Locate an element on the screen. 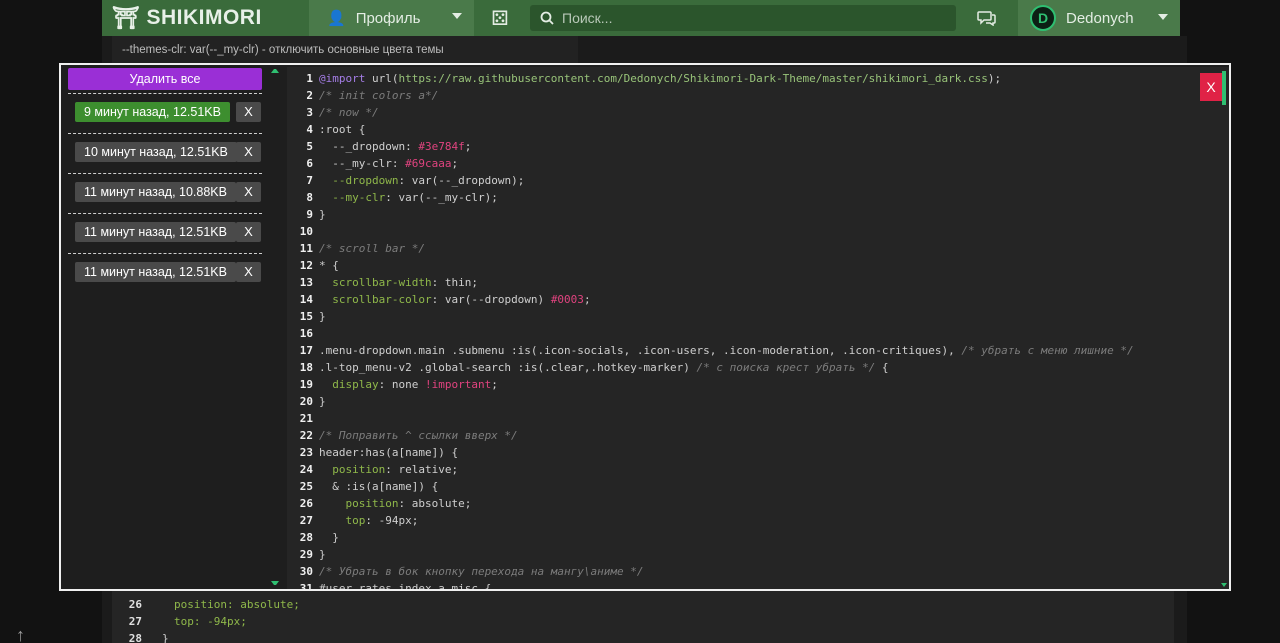 This screenshot has height=643, width=1280. line-number: 7 is located at coordinates (309, 180).